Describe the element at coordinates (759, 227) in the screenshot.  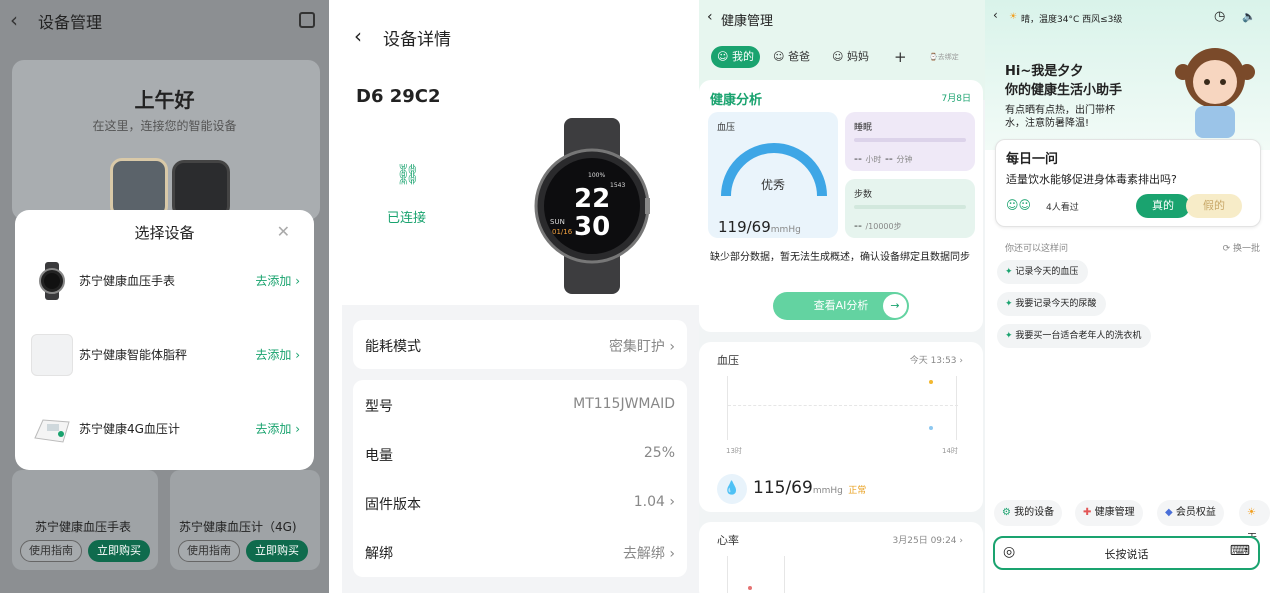
I see `bp-value: 119/69mmHg` at that location.